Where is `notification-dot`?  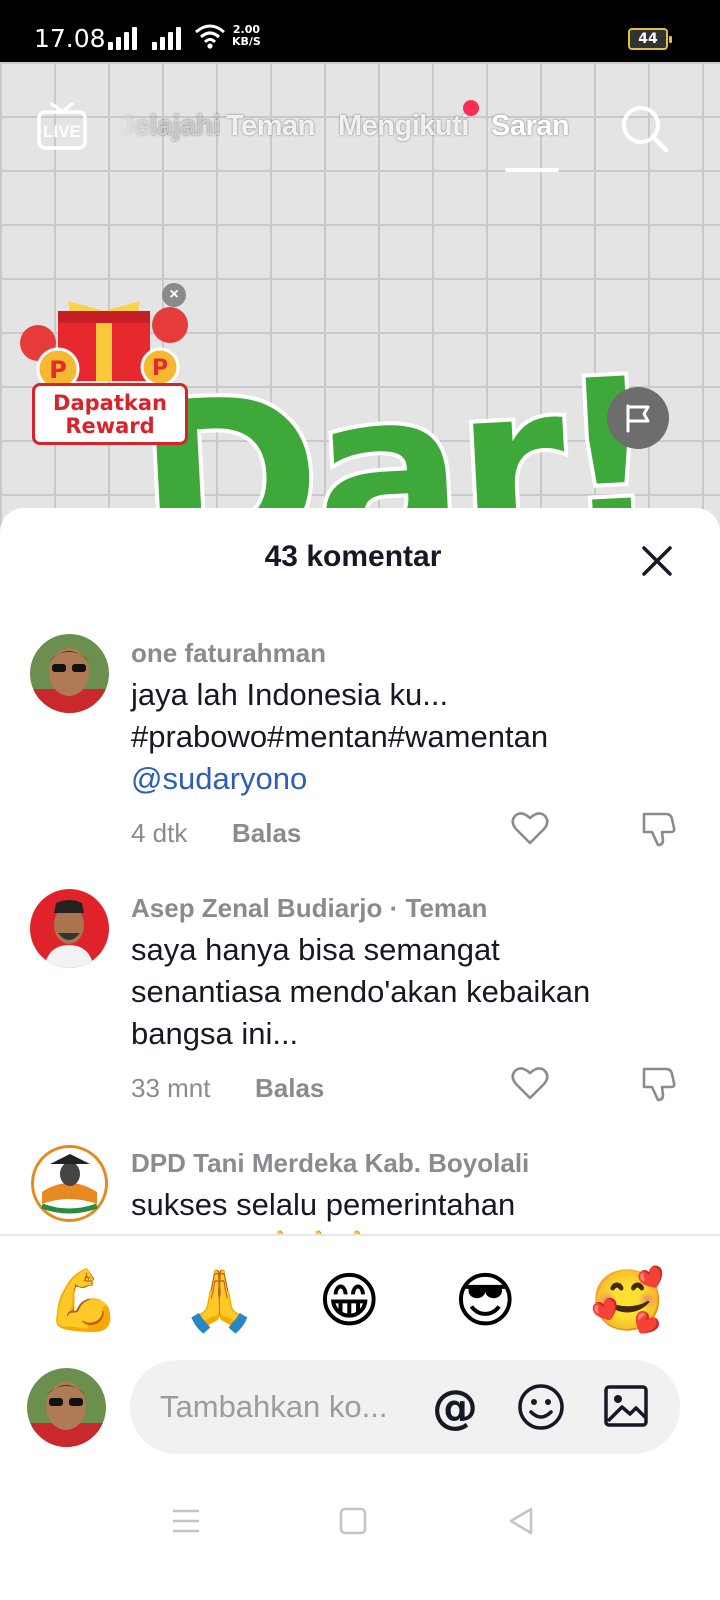 notification-dot is located at coordinates (471, 108).